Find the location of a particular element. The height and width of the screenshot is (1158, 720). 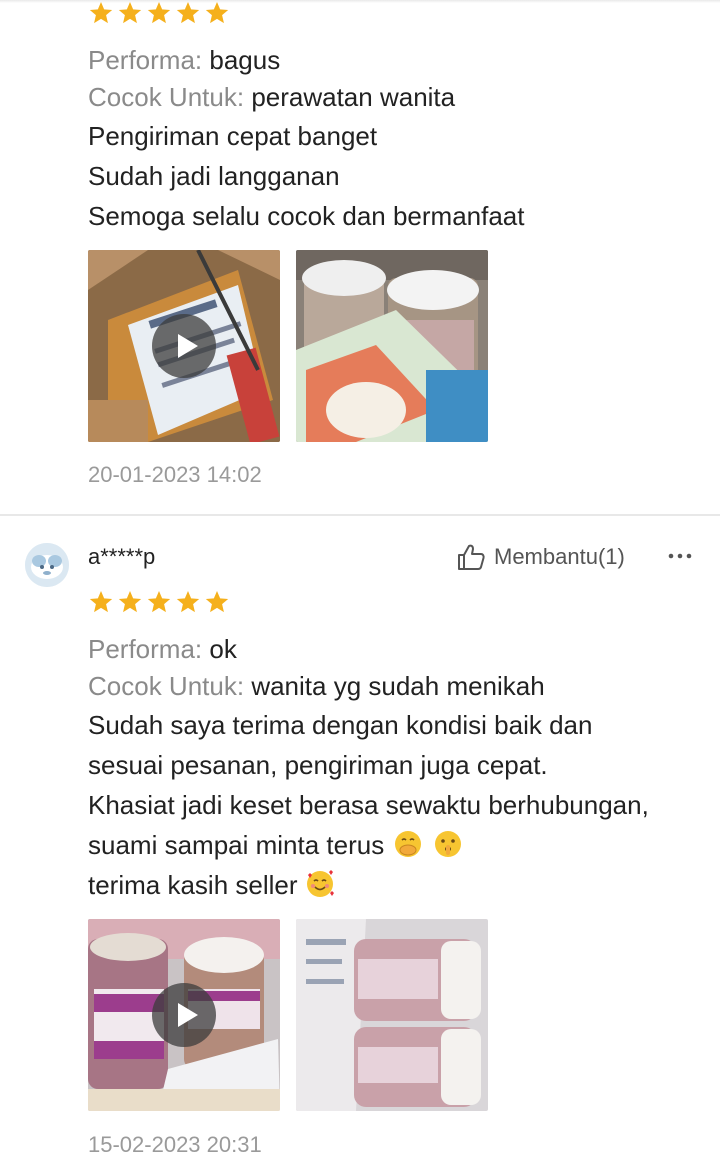

helpful-label: Membantu(1) is located at coordinates (559, 556).